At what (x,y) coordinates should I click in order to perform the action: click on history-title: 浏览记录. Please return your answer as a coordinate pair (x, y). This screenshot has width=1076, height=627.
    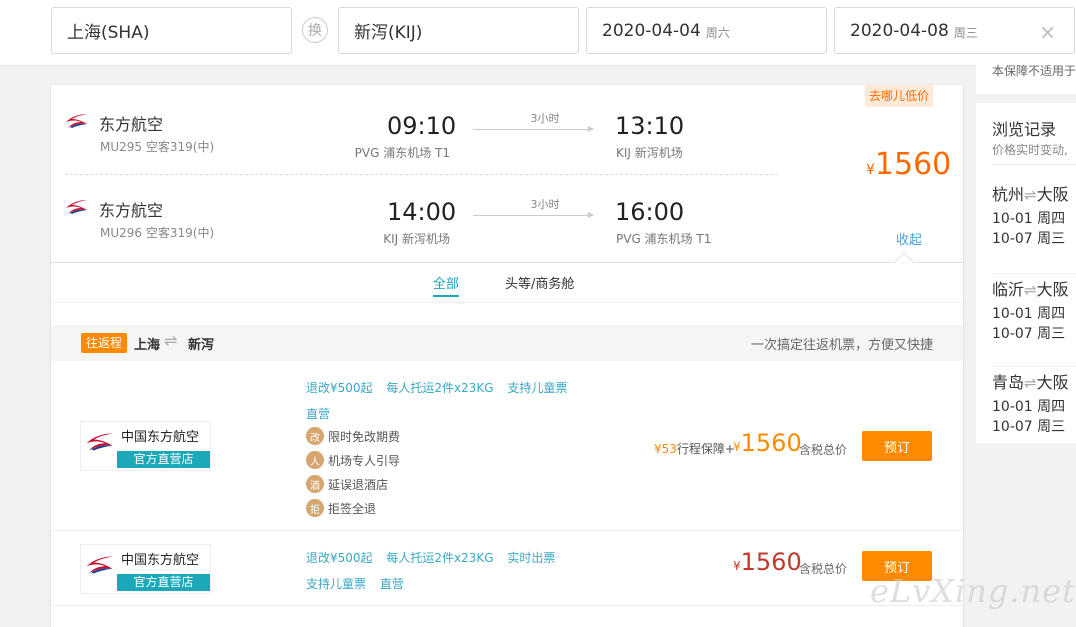
    Looking at the image, I should click on (1024, 129).